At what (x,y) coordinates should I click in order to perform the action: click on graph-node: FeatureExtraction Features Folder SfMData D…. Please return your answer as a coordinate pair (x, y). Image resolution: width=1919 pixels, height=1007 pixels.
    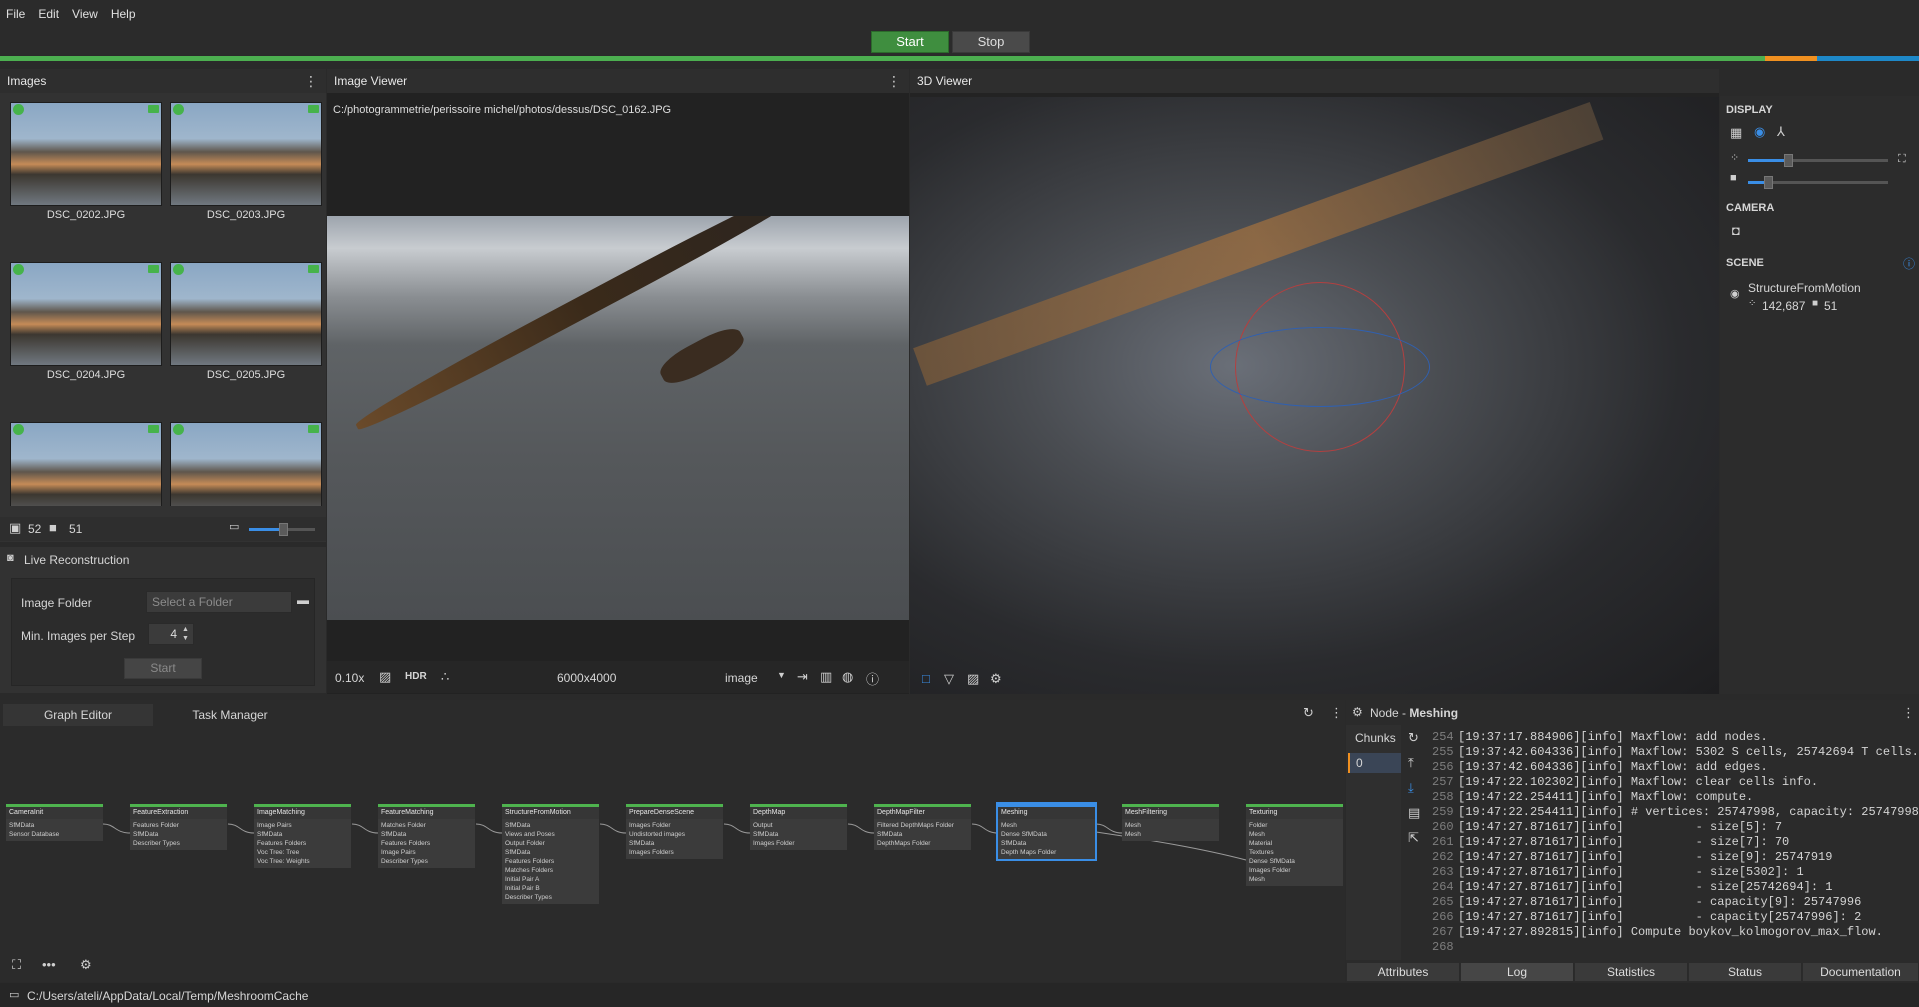
    Looking at the image, I should click on (178, 827).